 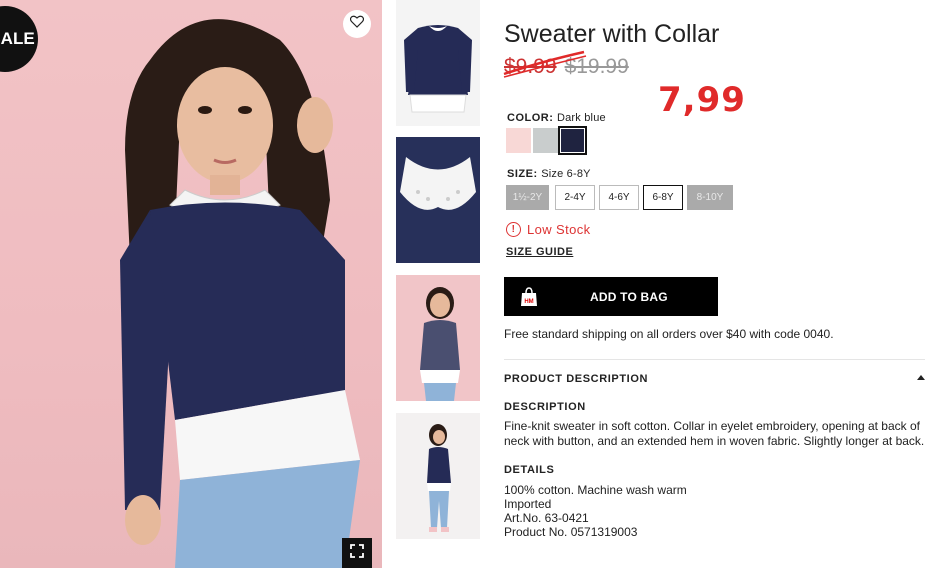 What do you see at coordinates (539, 252) in the screenshot?
I see `size-guide-link: SIZE GUIDE` at bounding box center [539, 252].